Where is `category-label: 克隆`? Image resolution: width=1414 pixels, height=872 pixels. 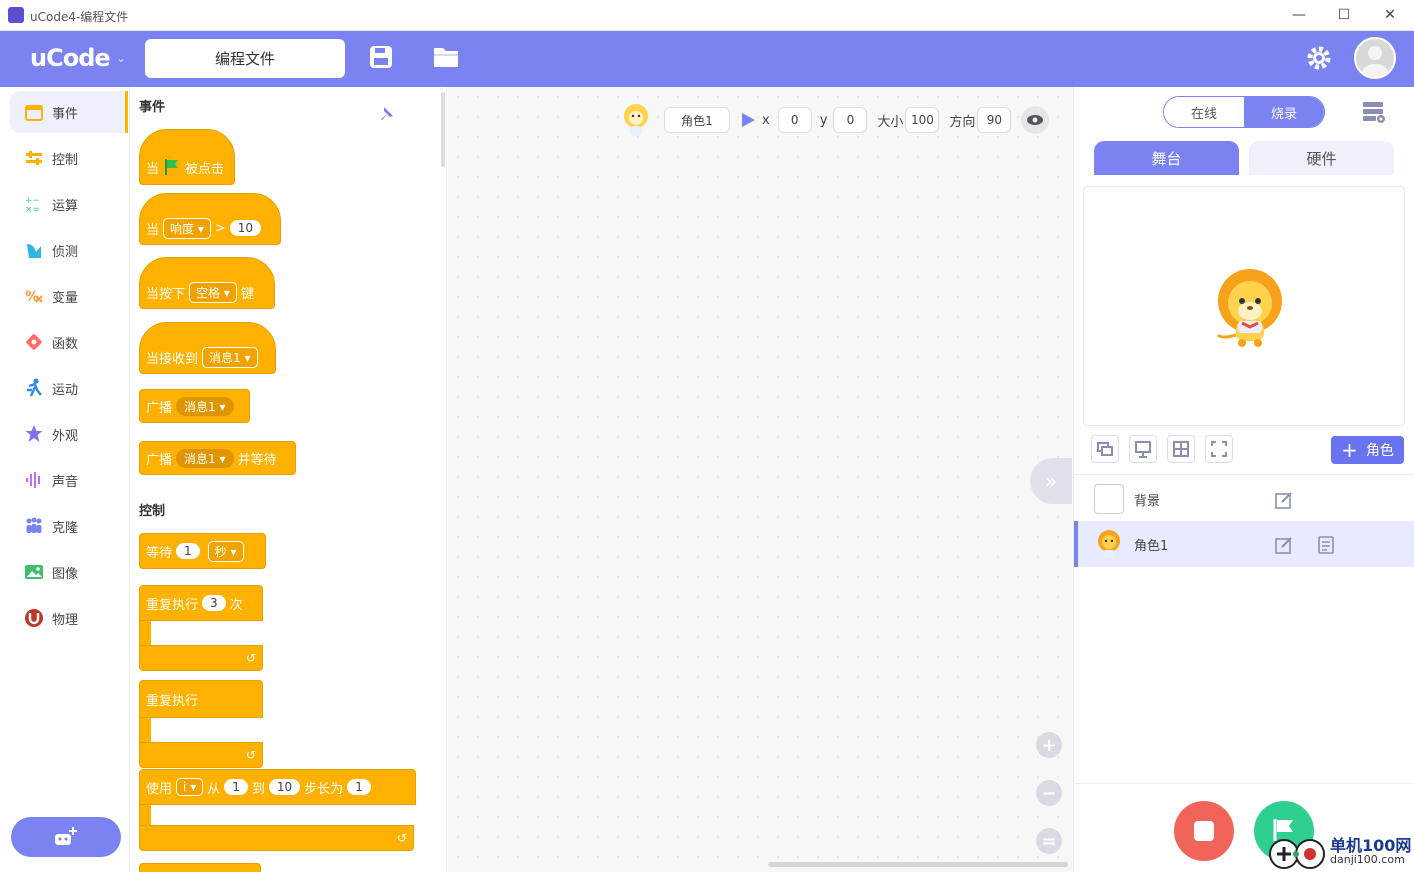 category-label: 克隆 is located at coordinates (65, 528).